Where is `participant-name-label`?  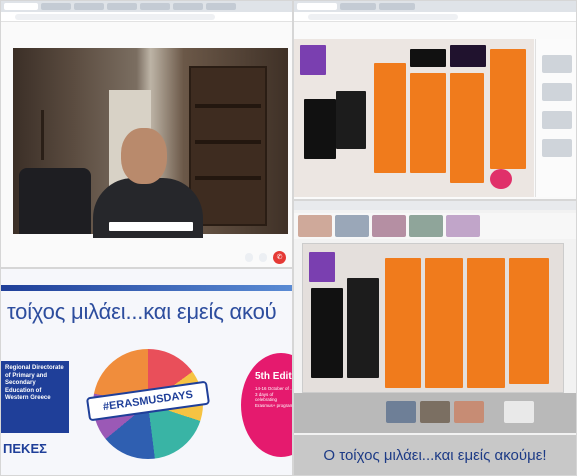 participant-name-label is located at coordinates (151, 226).